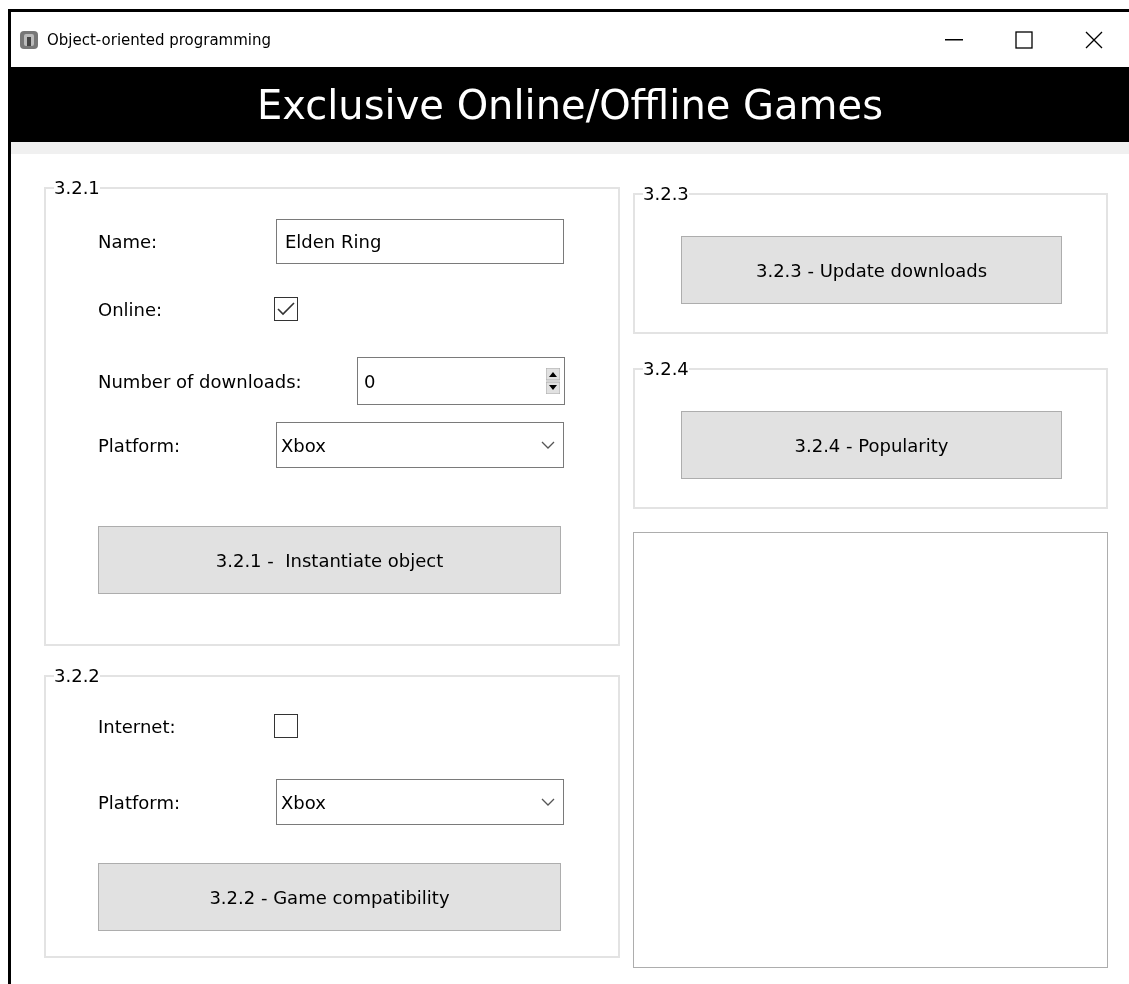 This screenshot has width=1129, height=984. Describe the element at coordinates (1094, 39) in the screenshot. I see `close-icon` at that location.